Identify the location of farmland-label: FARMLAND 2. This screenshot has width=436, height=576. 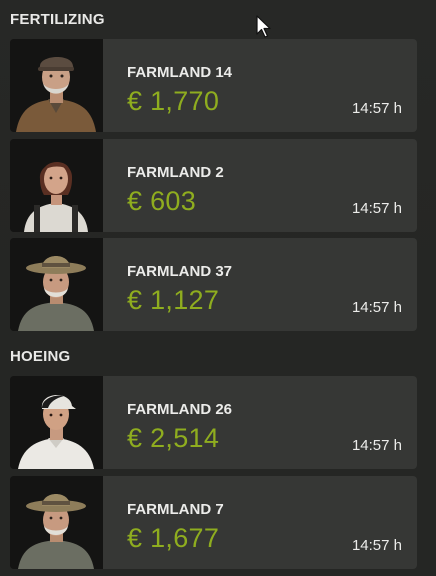
(175, 172).